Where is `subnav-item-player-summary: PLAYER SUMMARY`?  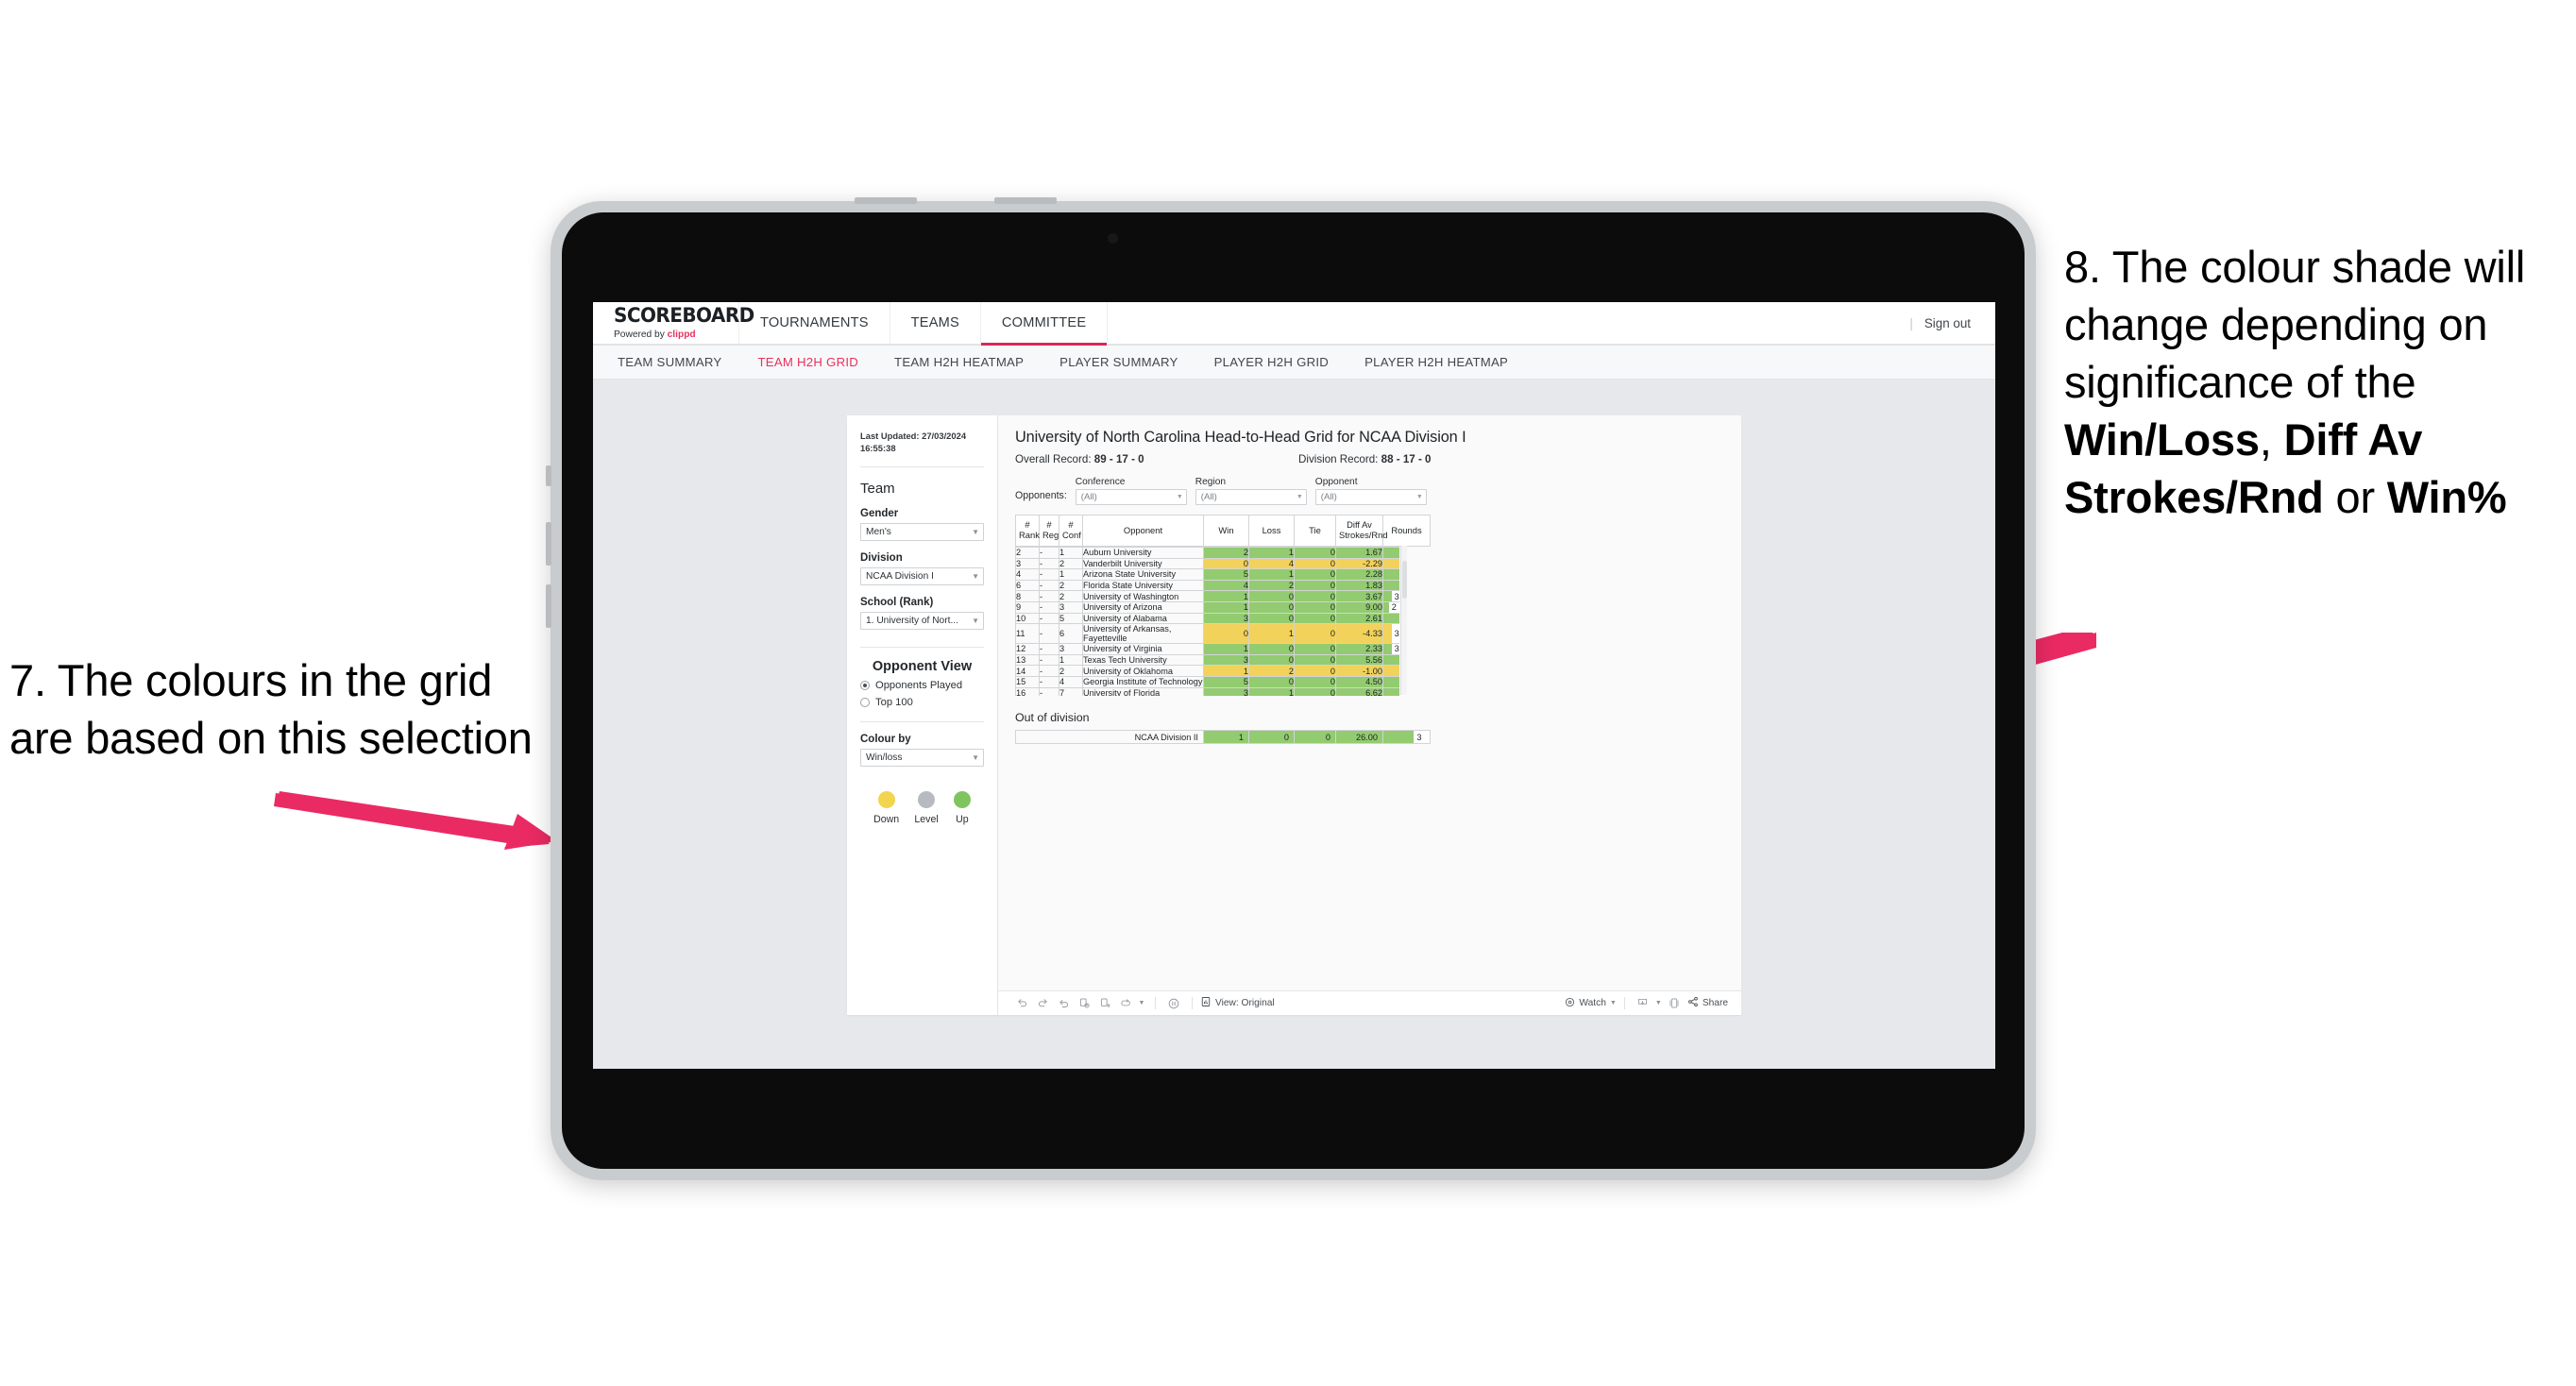
subnav-item-player-summary: PLAYER SUMMARY is located at coordinates (1127, 362).